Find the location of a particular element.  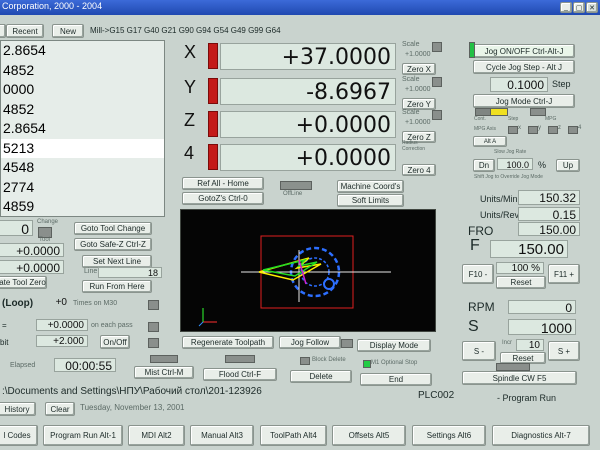

f10-minus-button: F10 - is located at coordinates (478, 274).